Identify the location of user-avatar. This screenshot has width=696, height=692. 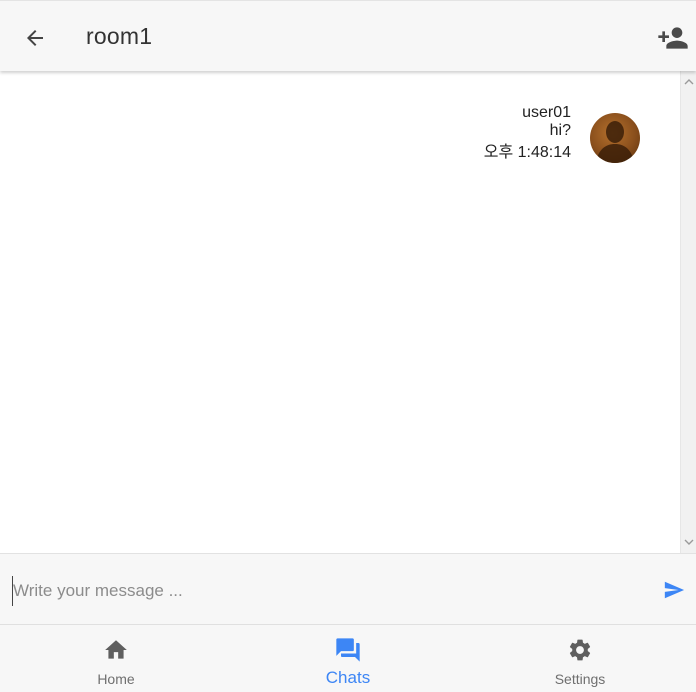
(615, 138).